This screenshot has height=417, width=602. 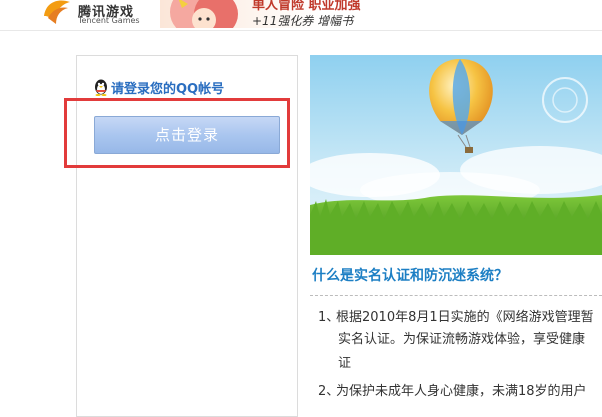 I want to click on login-button: 点击登录, so click(x=187, y=135).